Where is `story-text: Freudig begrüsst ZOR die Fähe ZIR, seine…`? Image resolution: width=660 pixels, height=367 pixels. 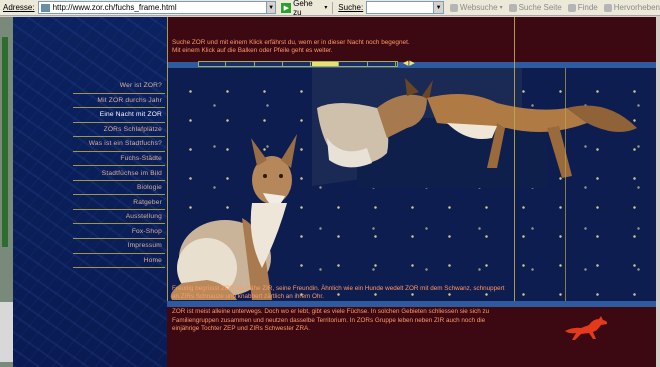
story-text: Freudig begrüsst ZOR die Fähe ZIR, seine… is located at coordinates (339, 312).